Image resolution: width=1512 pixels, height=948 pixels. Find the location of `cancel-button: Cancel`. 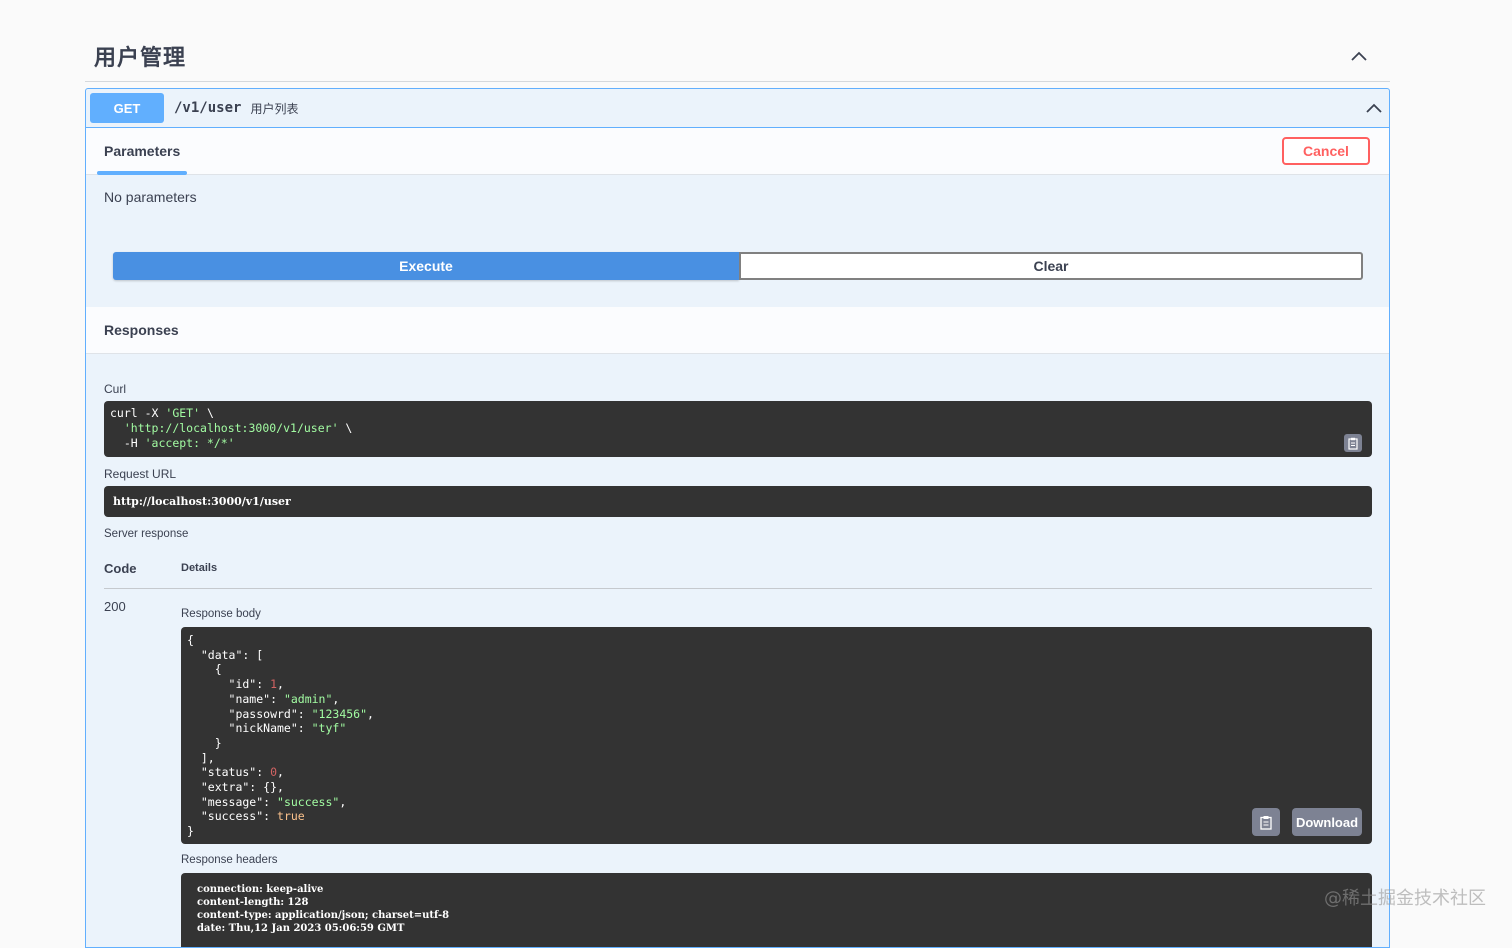

cancel-button: Cancel is located at coordinates (1326, 151).